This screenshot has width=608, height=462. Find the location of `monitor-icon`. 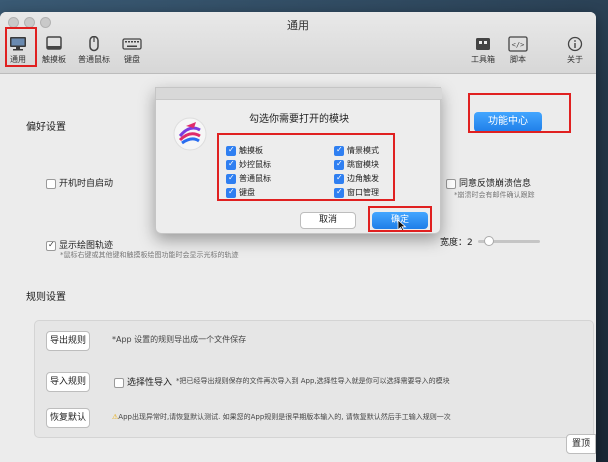

monitor-icon is located at coordinates (18, 44).